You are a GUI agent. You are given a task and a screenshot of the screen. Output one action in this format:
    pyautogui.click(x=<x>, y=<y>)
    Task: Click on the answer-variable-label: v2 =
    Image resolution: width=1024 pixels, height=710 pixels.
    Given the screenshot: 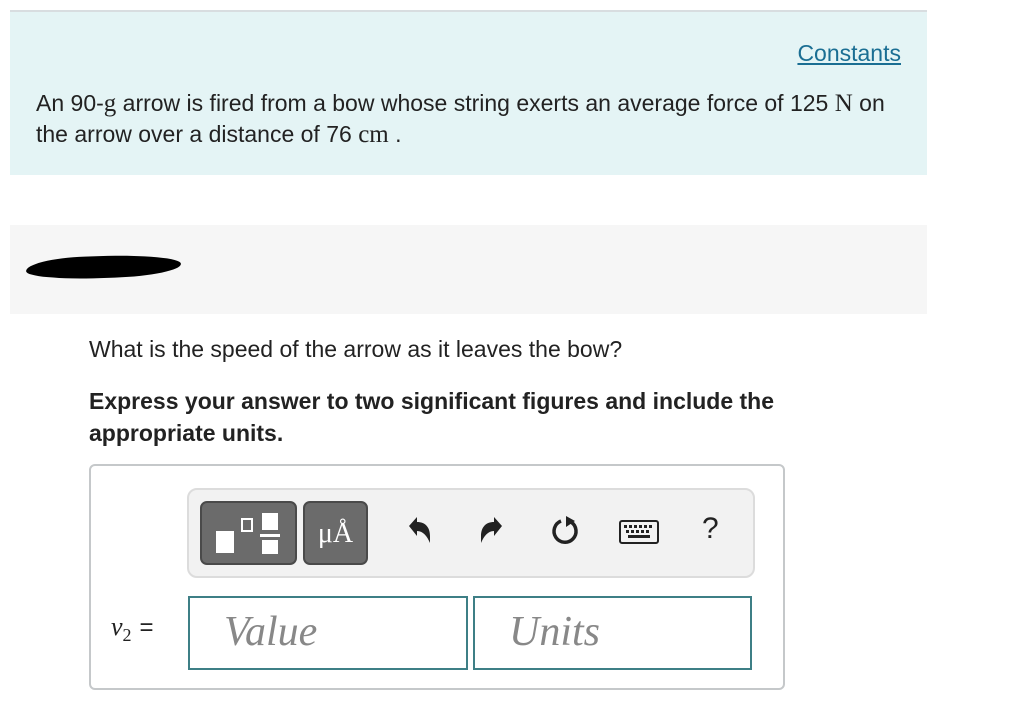 What is the action you would take?
    pyautogui.click(x=132, y=629)
    